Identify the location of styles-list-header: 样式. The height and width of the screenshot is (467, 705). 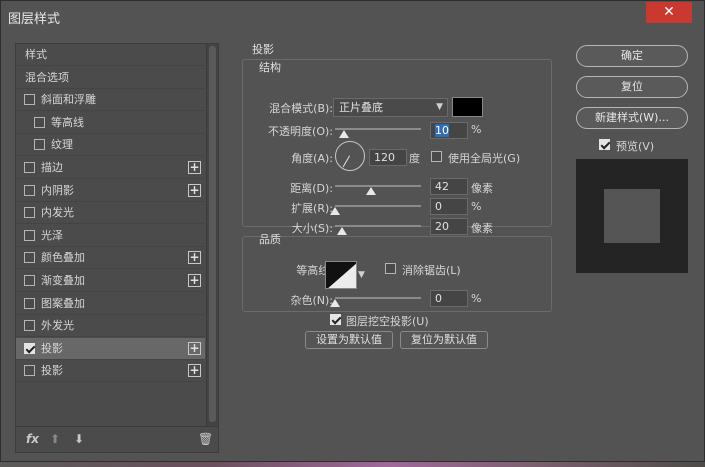
(110, 55).